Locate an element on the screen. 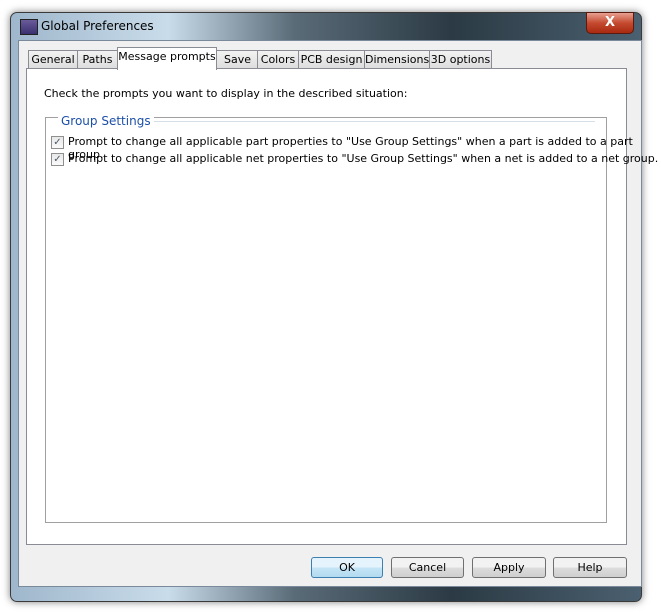 This screenshot has width=661, height=612. net-prompt-checkbox: ✓ is located at coordinates (57, 159).